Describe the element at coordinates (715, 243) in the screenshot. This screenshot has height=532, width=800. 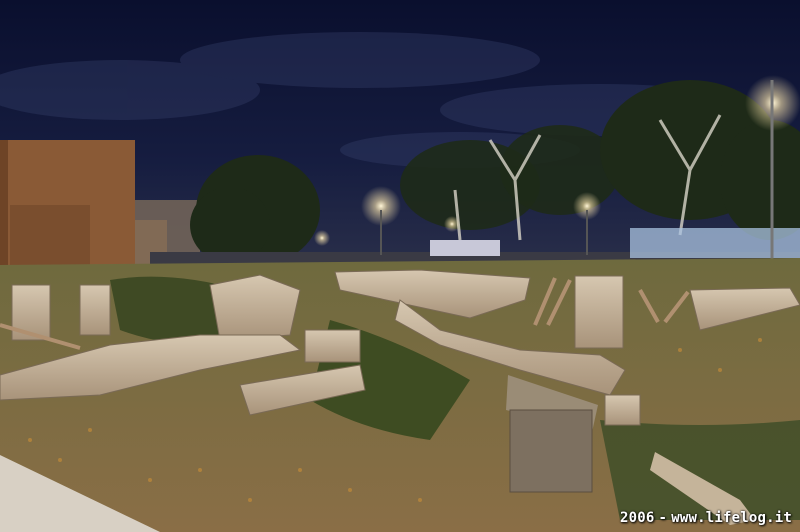
I see `fence` at that location.